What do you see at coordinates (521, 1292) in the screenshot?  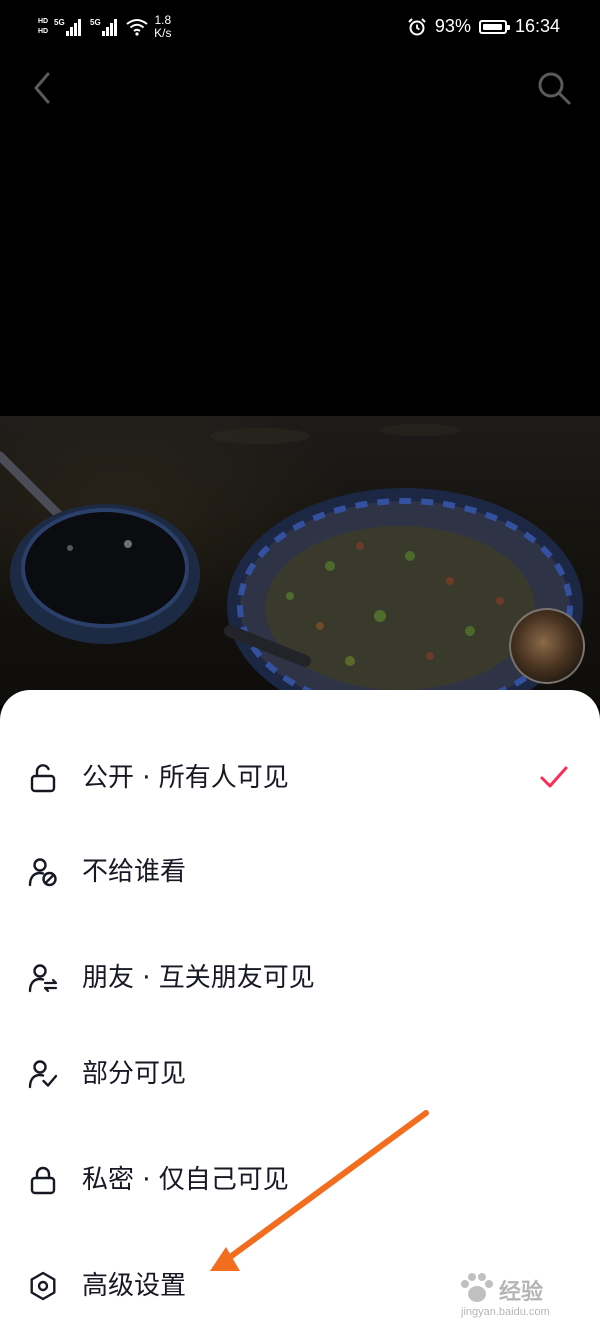 I see `watermark-title: 经验` at bounding box center [521, 1292].